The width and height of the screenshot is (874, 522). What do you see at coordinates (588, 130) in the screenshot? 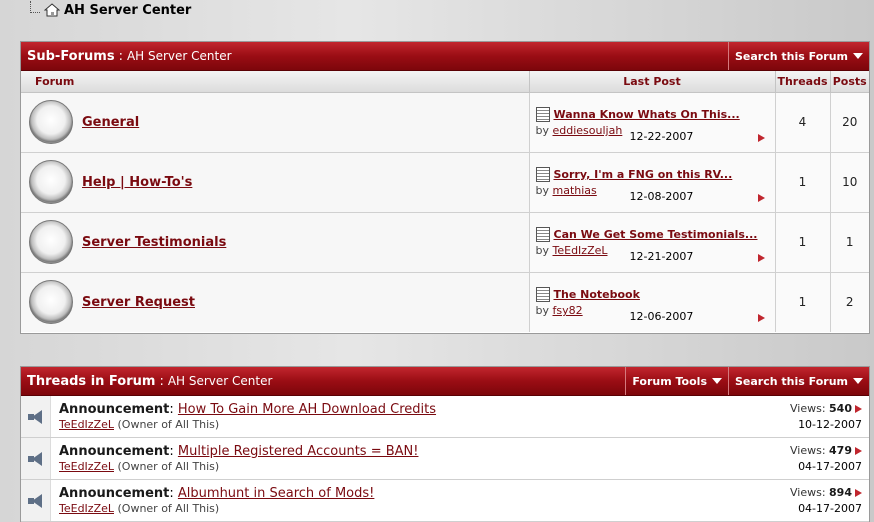
I see `last-post-author: eddiesouljah` at bounding box center [588, 130].